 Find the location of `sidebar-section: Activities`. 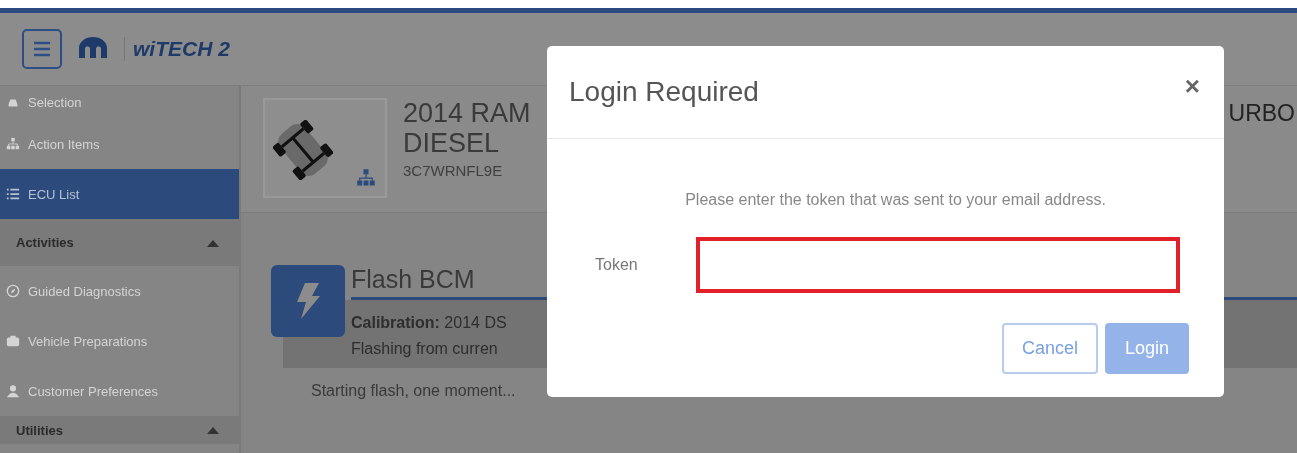

sidebar-section: Activities is located at coordinates (119, 242).